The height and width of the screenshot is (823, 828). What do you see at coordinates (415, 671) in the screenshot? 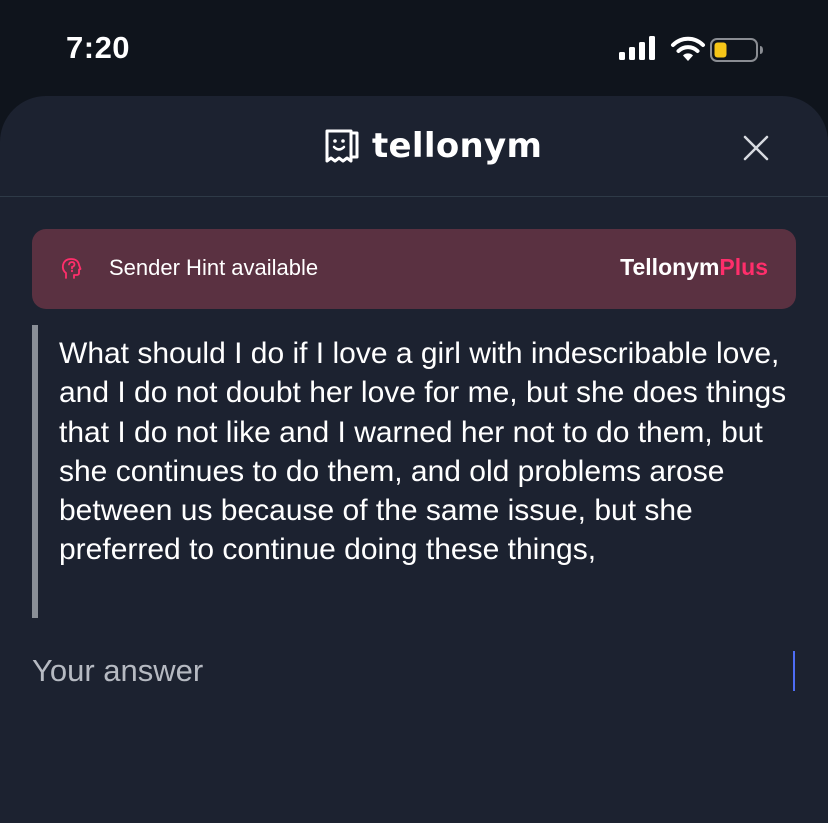
I see `answer-input` at bounding box center [415, 671].